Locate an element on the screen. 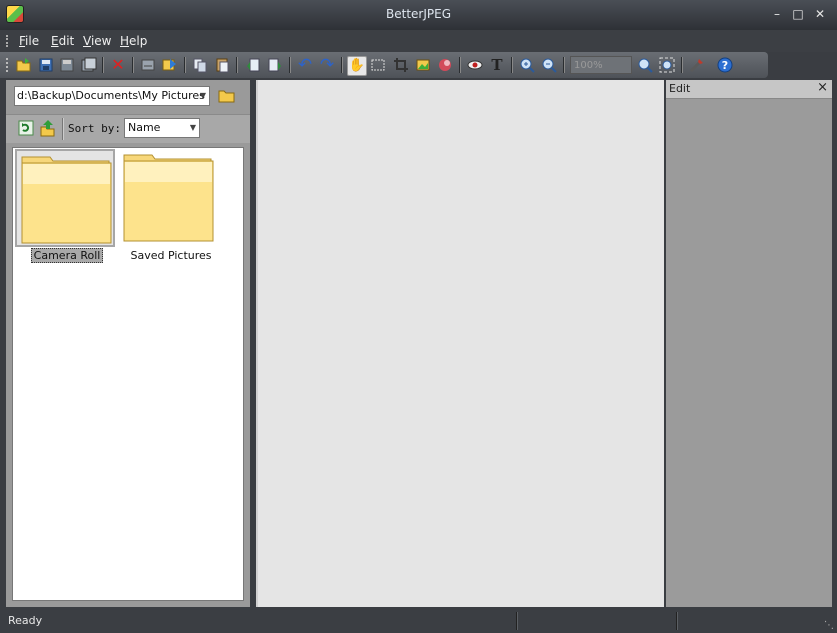 This screenshot has height=633, width=837. path-value: d:\Backup\Documents\My Pictures is located at coordinates (111, 95).